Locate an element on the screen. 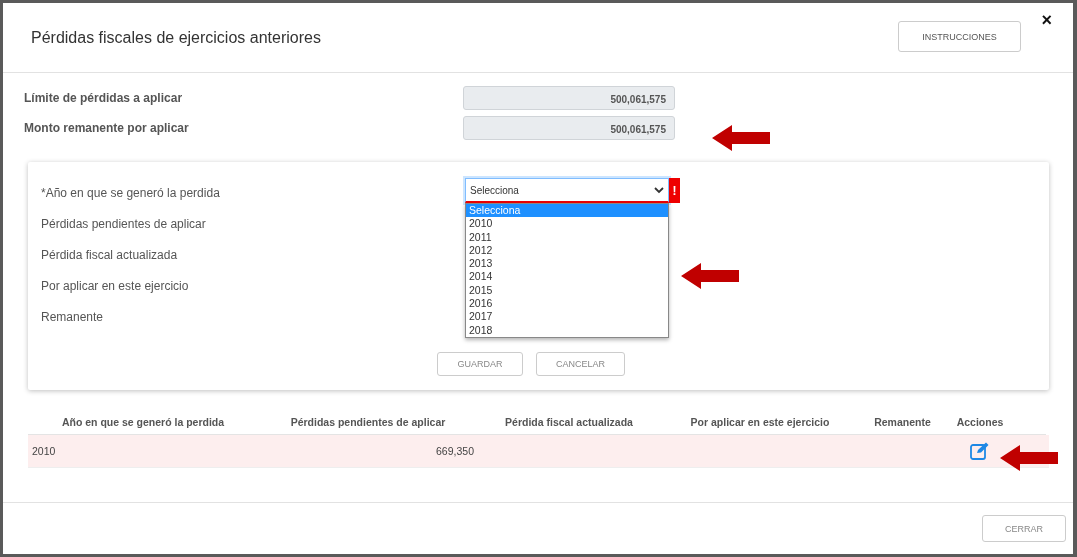 This screenshot has width=1077, height=557. instructions-button: INSTRUCCIONES is located at coordinates (959, 36).